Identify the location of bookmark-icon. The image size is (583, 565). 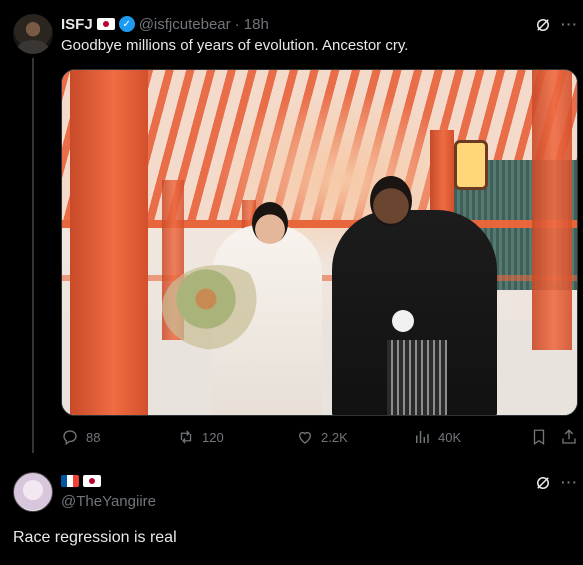
(539, 437).